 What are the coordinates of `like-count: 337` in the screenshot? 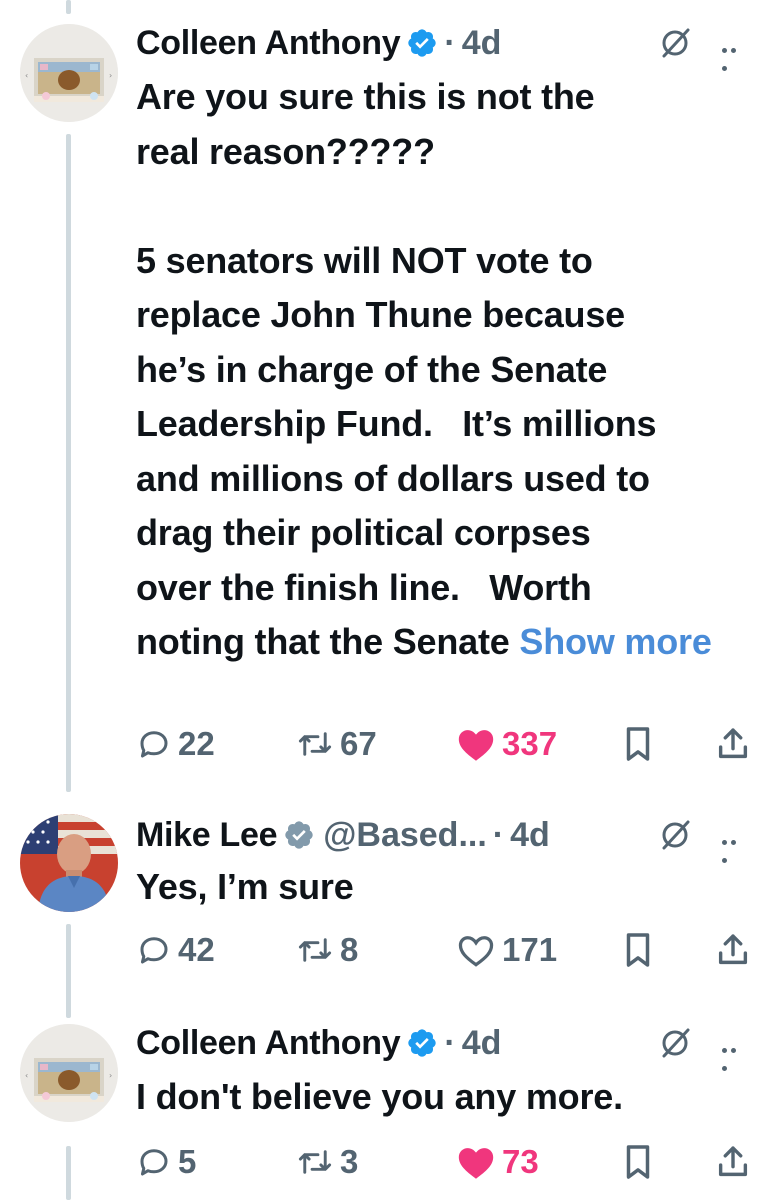 It's located at (530, 743).